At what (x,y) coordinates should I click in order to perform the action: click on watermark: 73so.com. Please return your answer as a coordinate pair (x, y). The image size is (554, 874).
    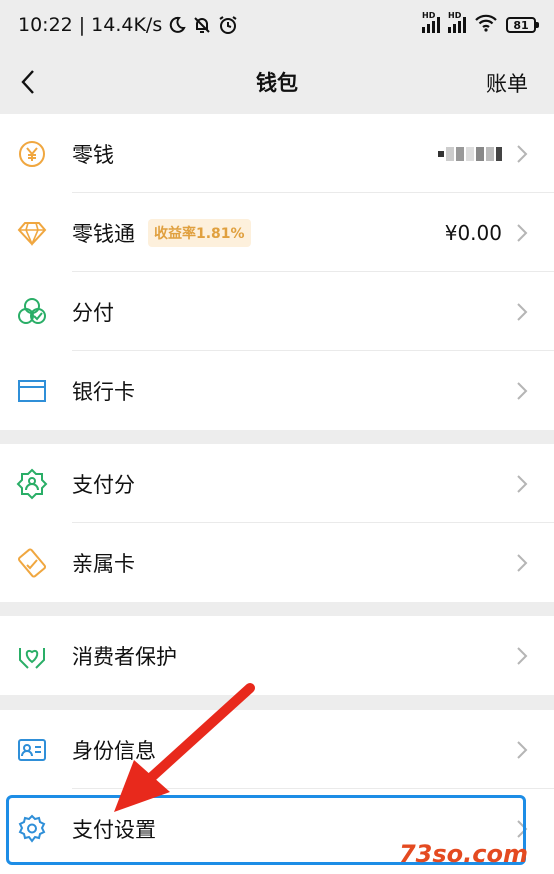
    Looking at the image, I should click on (463, 854).